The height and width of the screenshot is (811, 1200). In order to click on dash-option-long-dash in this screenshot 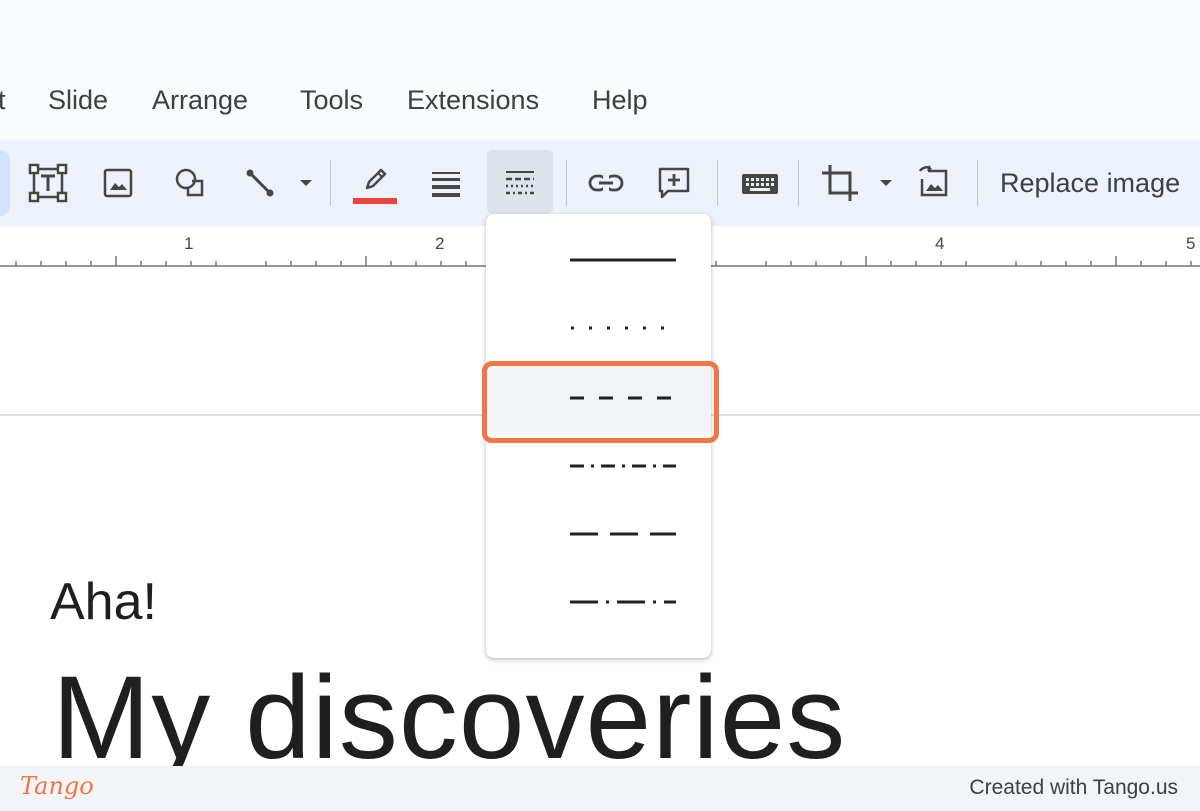, I will do `click(598, 534)`.